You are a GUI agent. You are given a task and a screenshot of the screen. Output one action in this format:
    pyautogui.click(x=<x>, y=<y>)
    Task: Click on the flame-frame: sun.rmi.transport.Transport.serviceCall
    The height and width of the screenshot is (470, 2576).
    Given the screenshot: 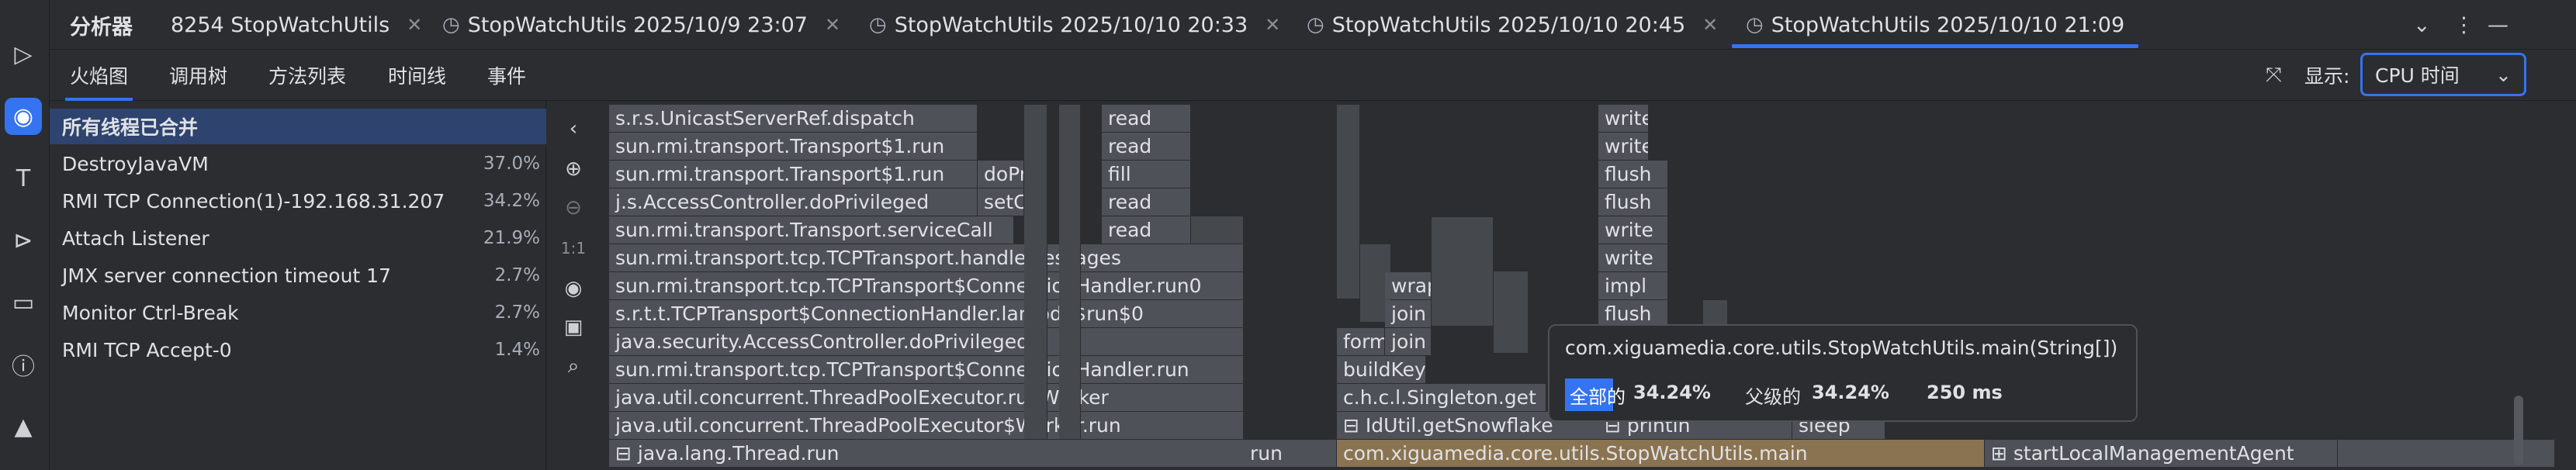 What is the action you would take?
    pyautogui.click(x=811, y=230)
    